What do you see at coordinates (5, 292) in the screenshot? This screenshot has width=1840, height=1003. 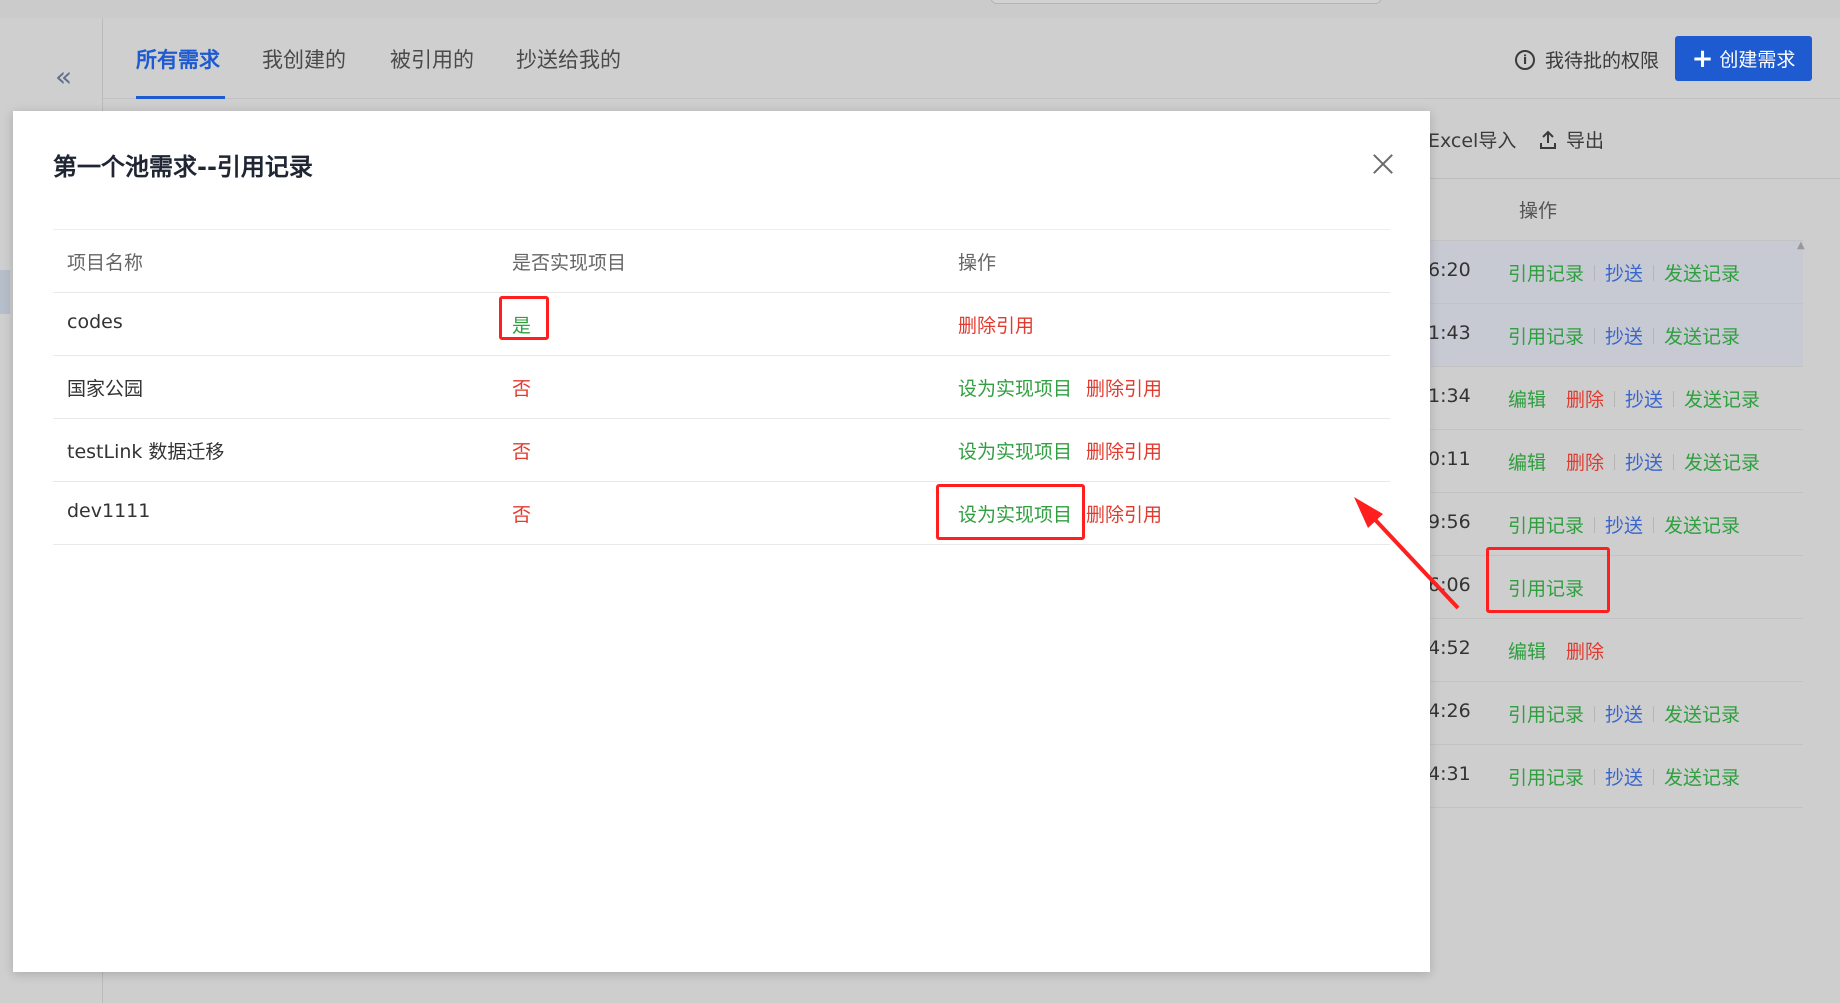 I see `rail-active-marker` at bounding box center [5, 292].